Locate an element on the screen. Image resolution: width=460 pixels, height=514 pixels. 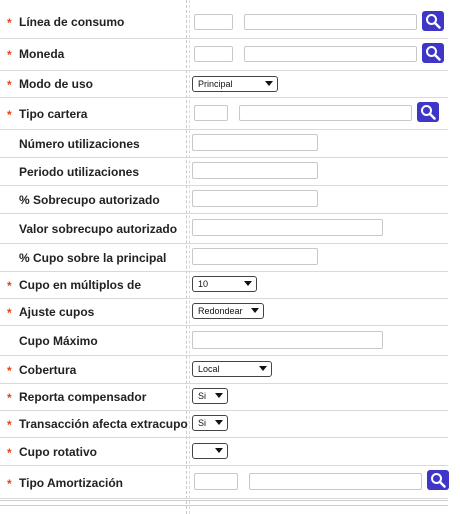
label-transaccion-extracupo: Transacción afecta extracupo is located at coordinates (103, 424).